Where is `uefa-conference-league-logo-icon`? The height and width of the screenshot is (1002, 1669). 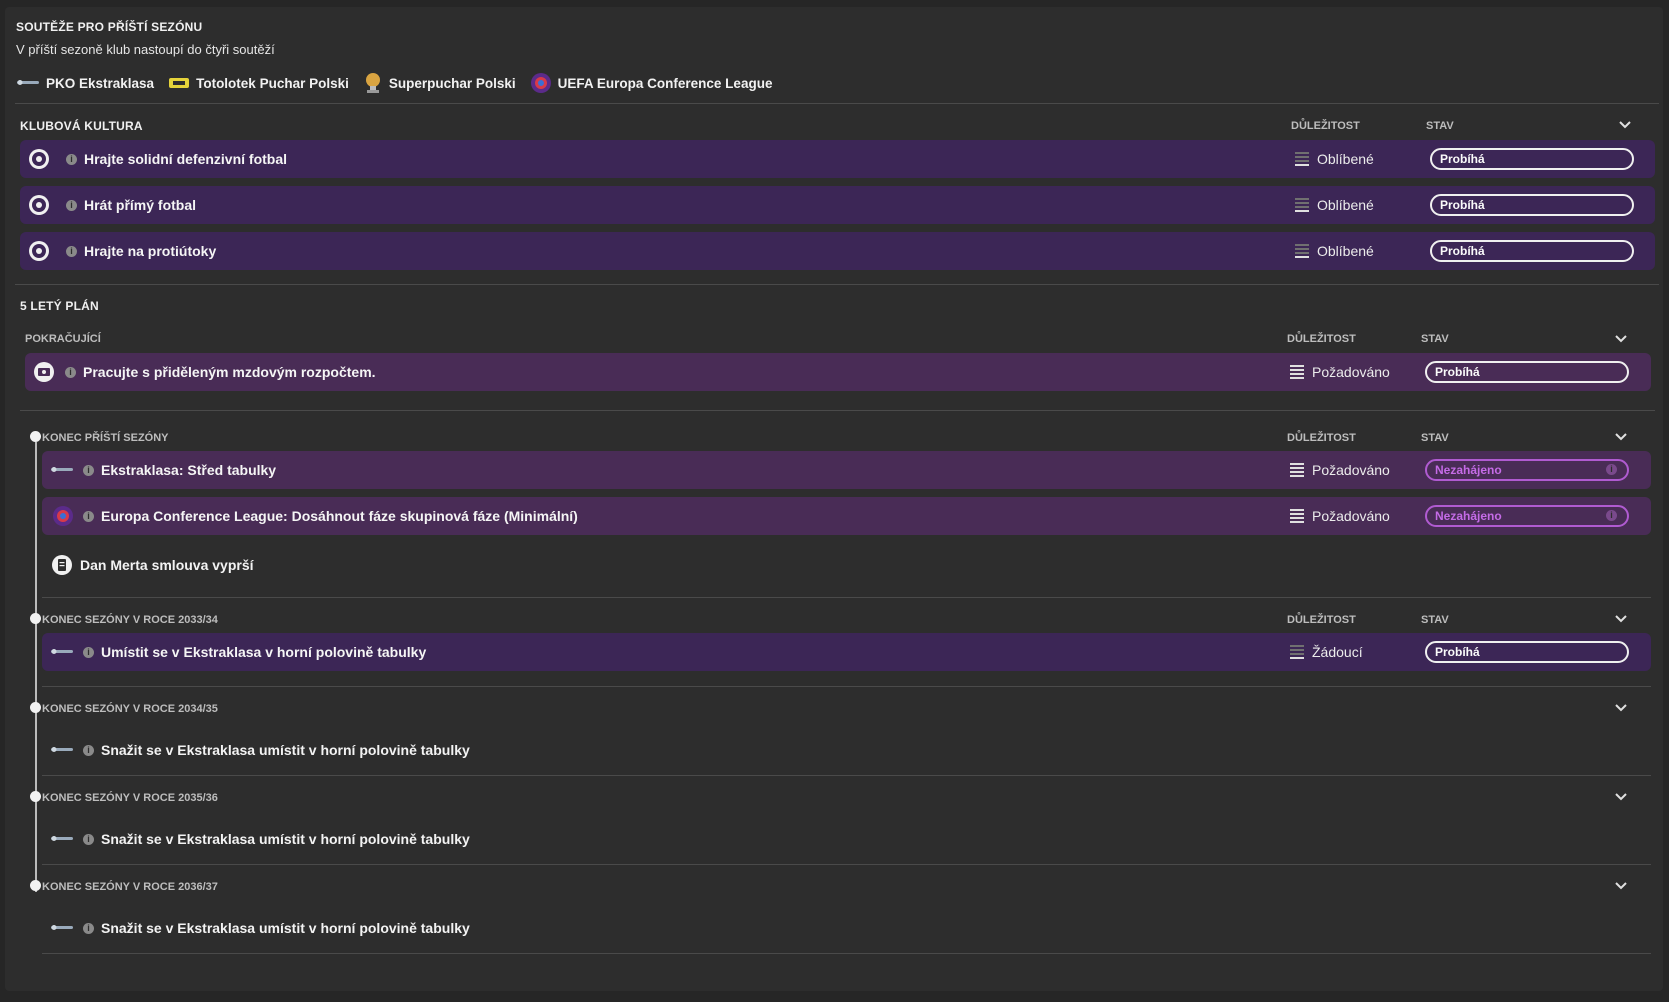 uefa-conference-league-logo-icon is located at coordinates (63, 516).